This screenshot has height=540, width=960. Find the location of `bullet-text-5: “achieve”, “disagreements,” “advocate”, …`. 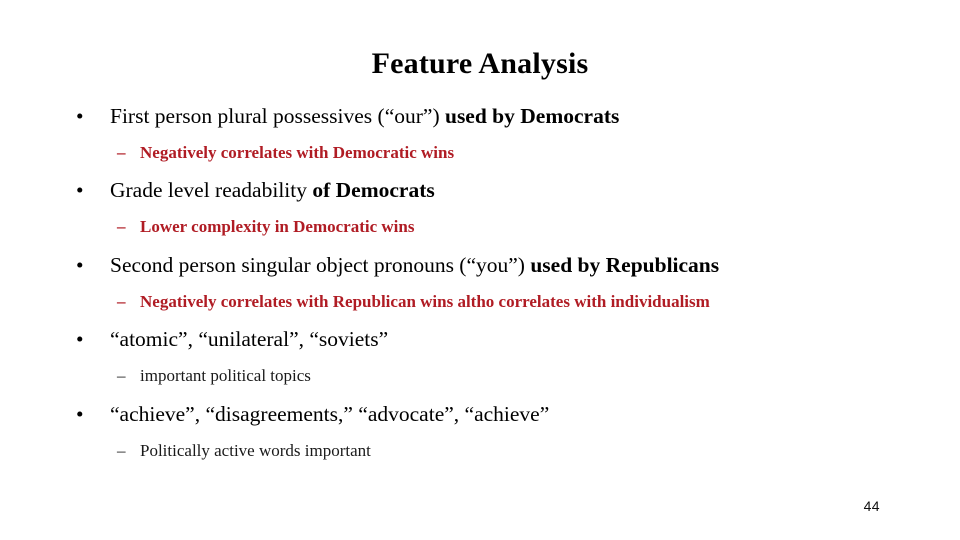

bullet-text-5: “achieve”, “disagreements,” “advocate”, … is located at coordinates (329, 414).